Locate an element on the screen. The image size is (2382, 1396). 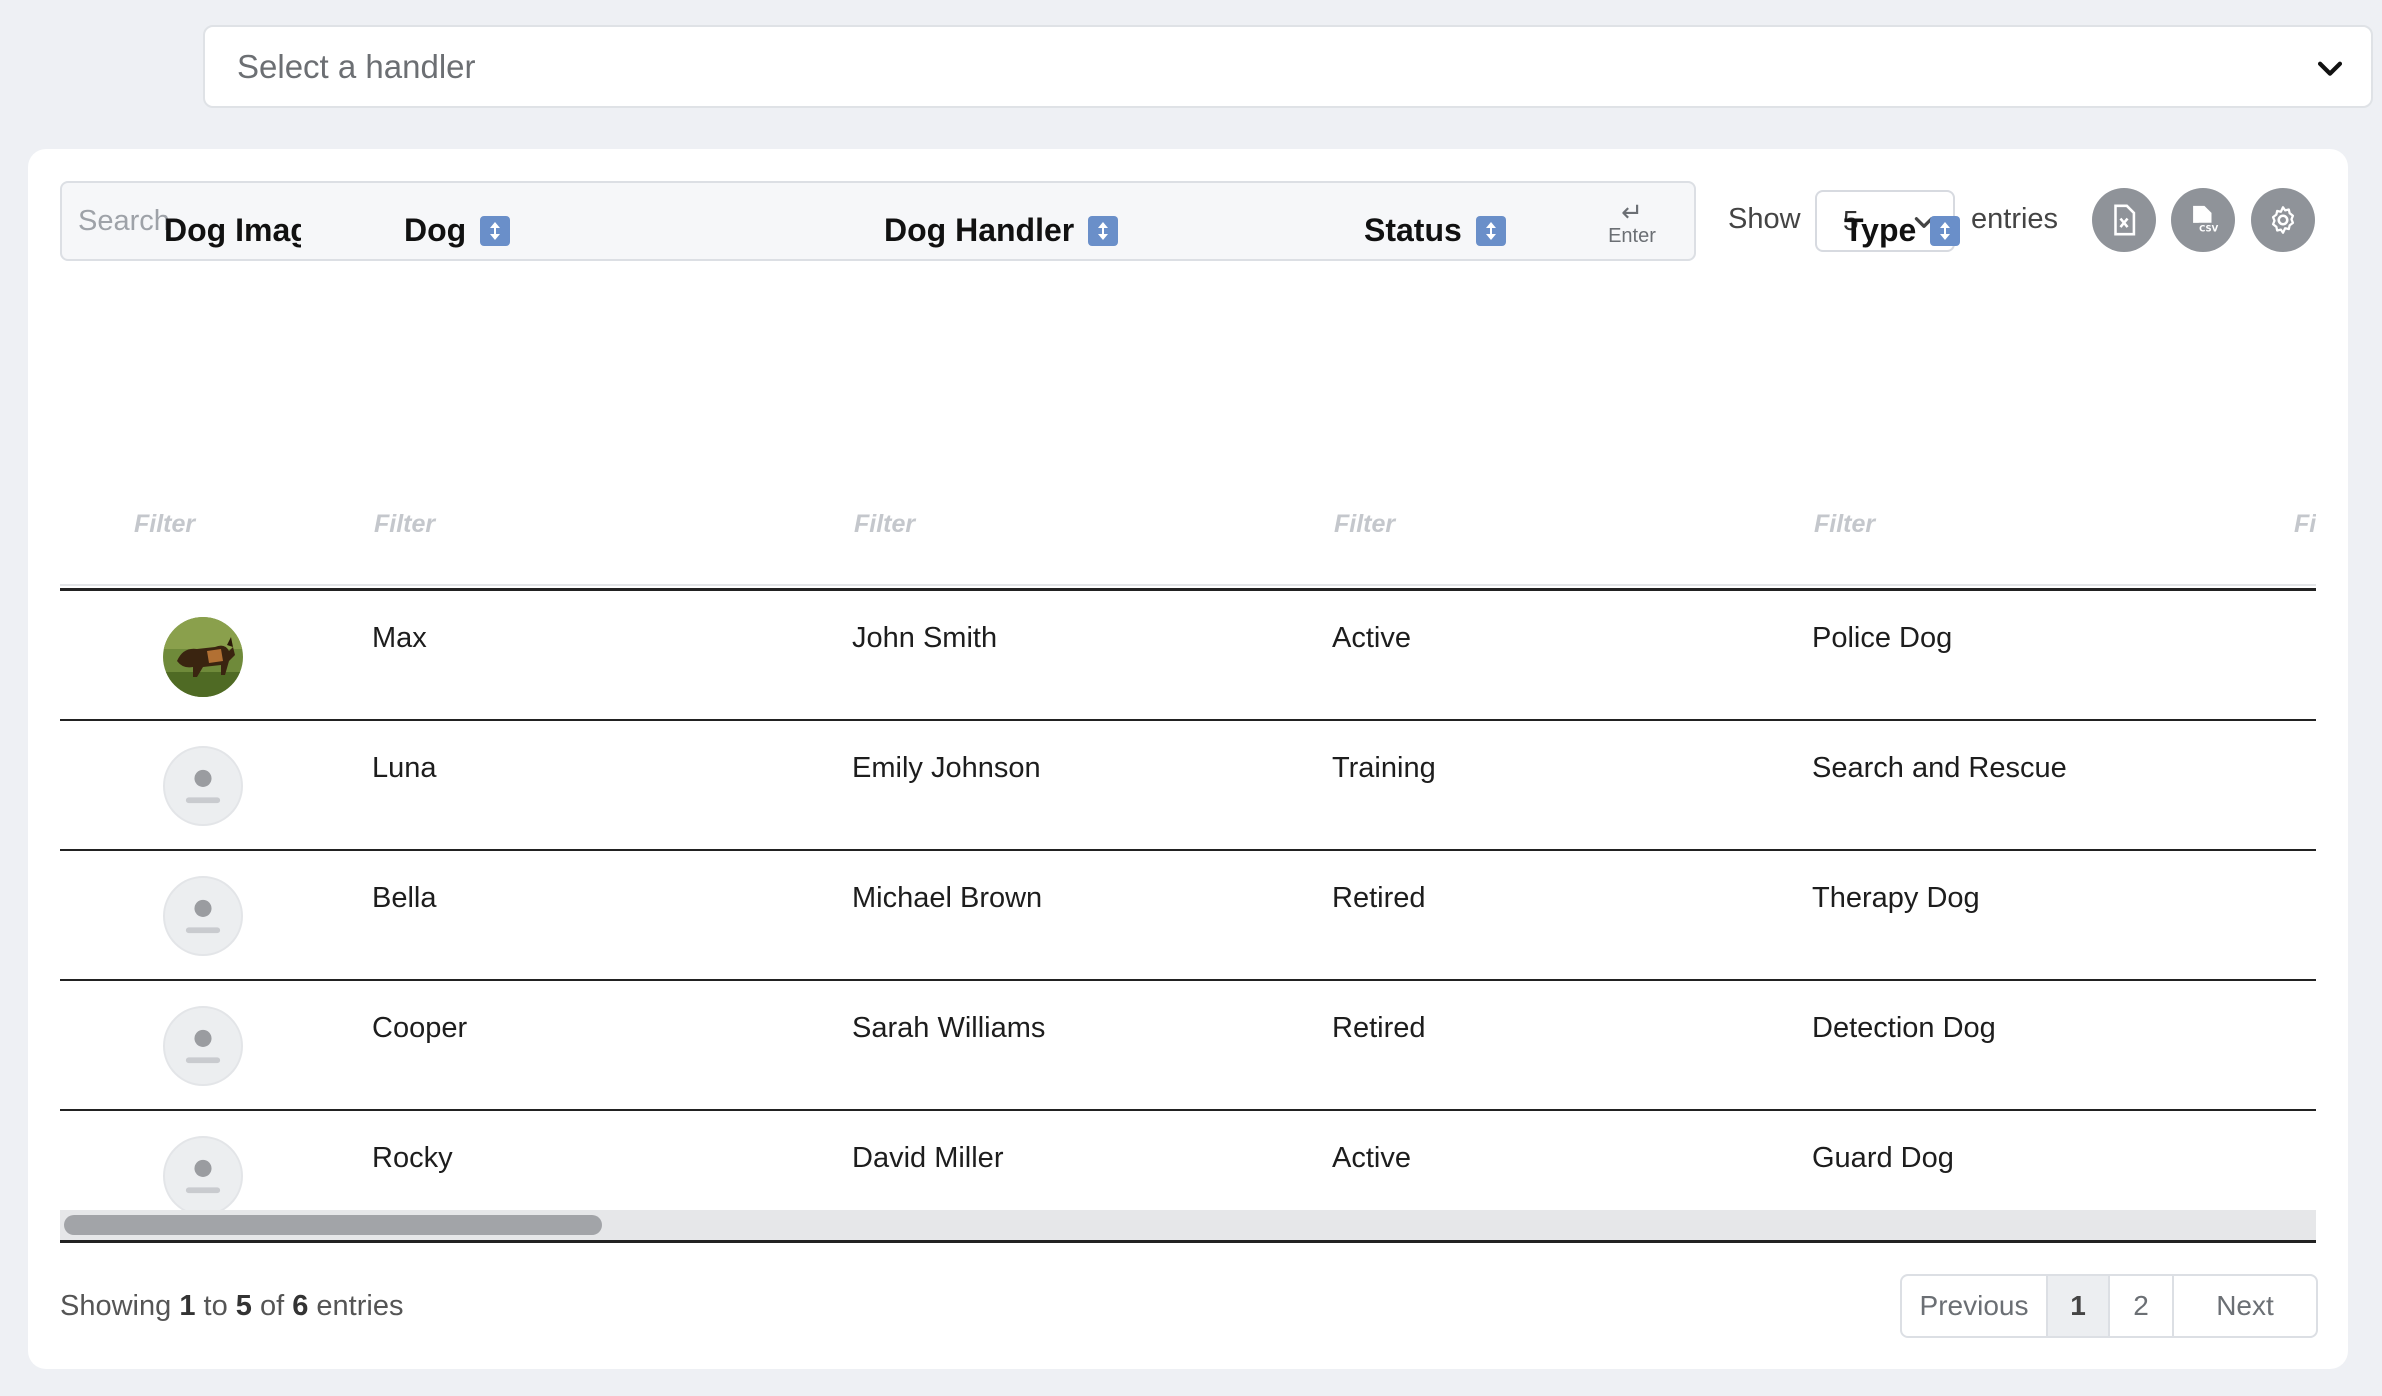
filter-dog-image is located at coordinates (274, 524).